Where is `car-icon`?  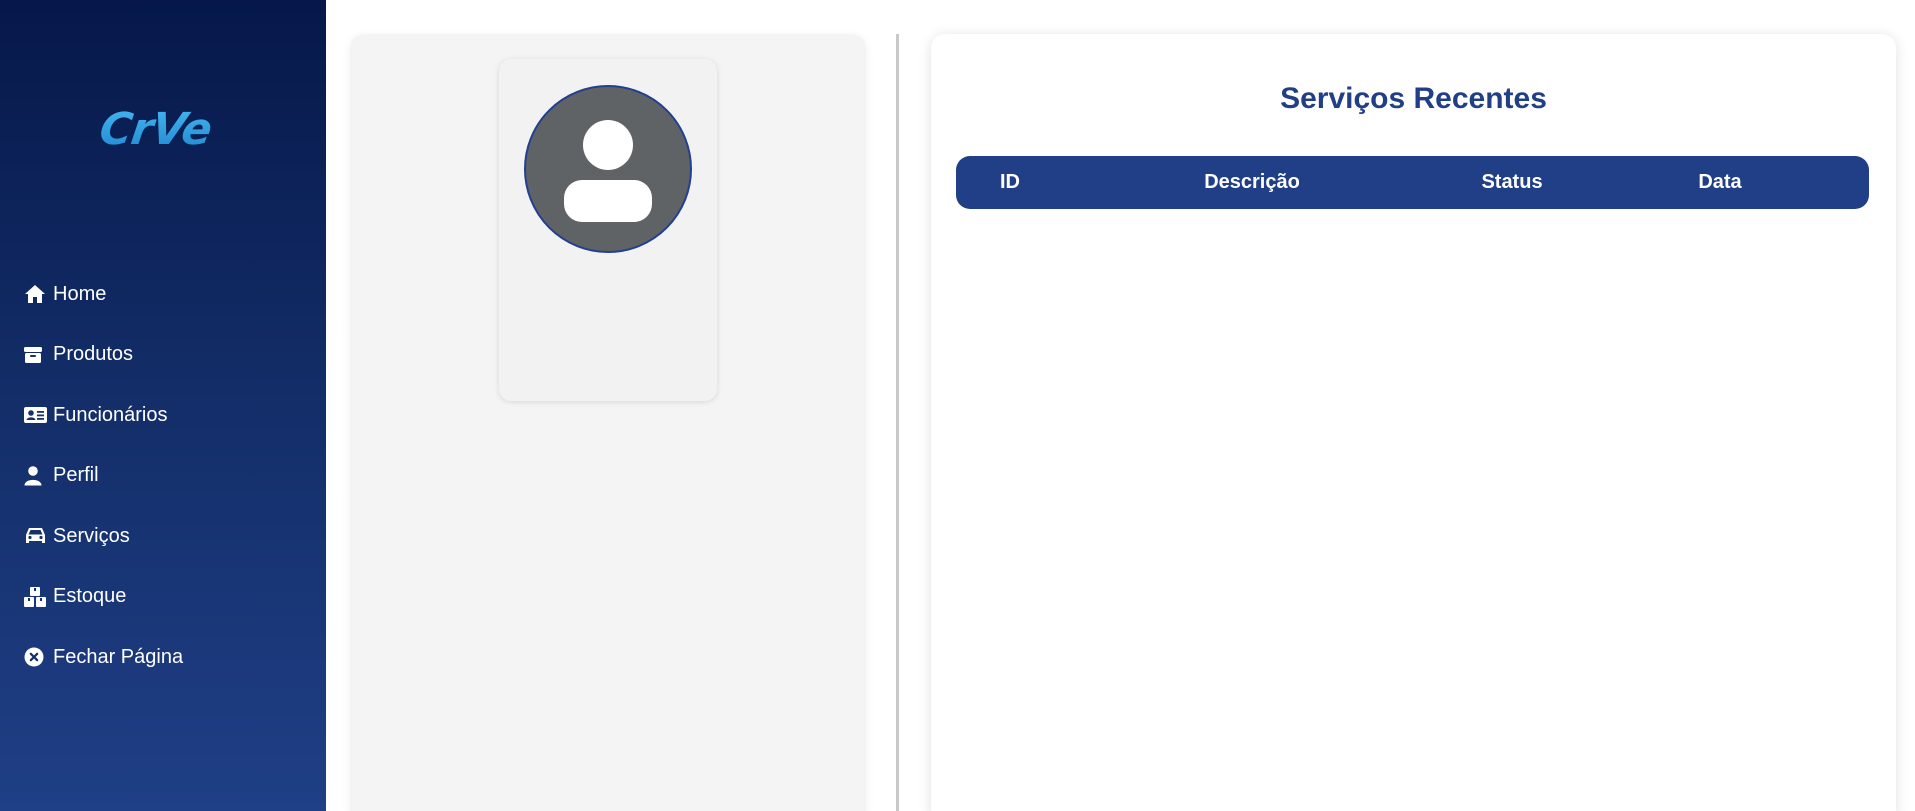 car-icon is located at coordinates (36, 536).